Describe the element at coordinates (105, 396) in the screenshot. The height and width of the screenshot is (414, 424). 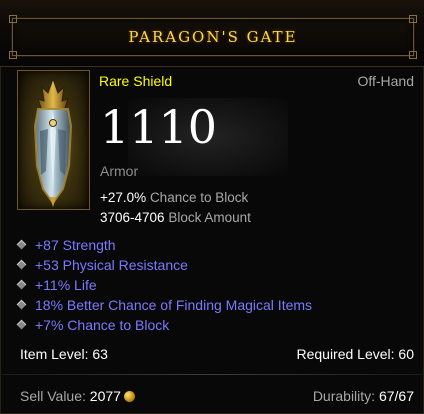
I see `sell-value-amount: 2077` at that location.